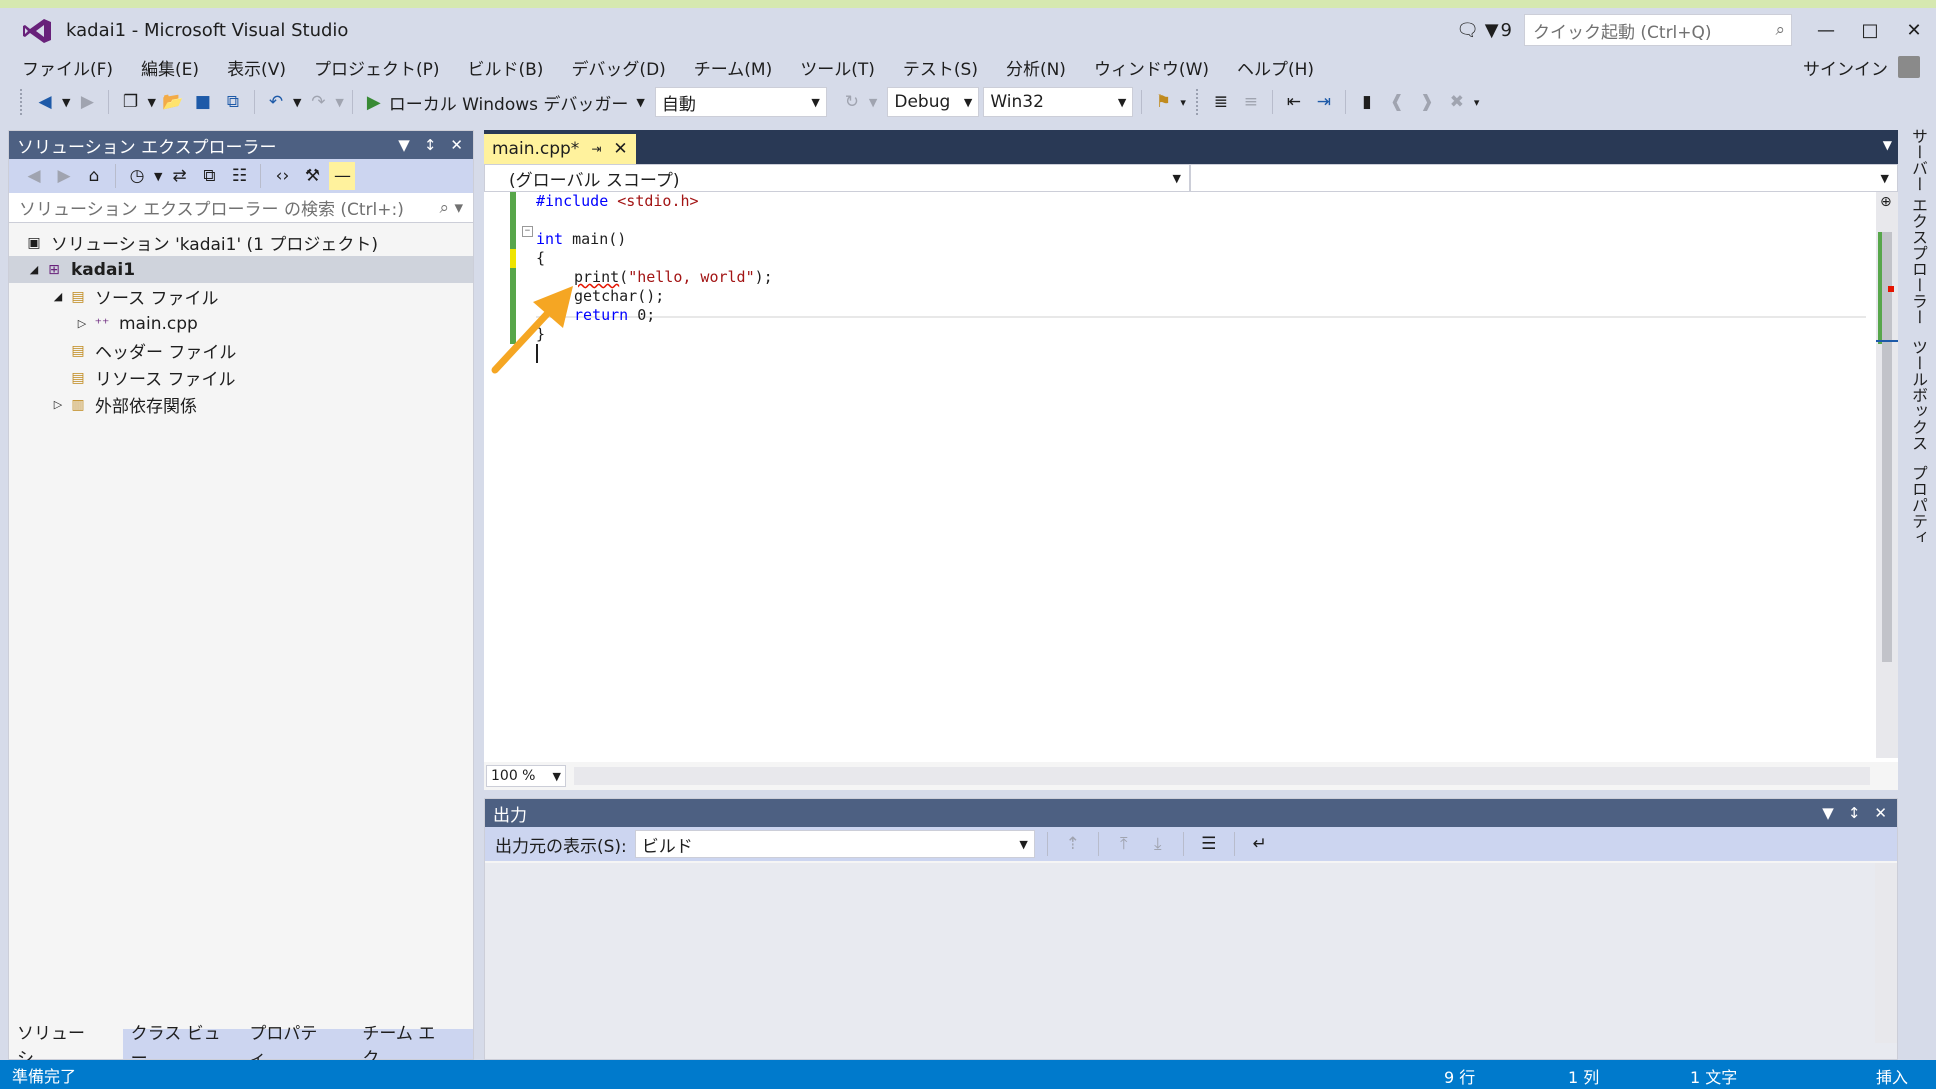  I want to click on menu-team: チーム(M), so click(733, 67).